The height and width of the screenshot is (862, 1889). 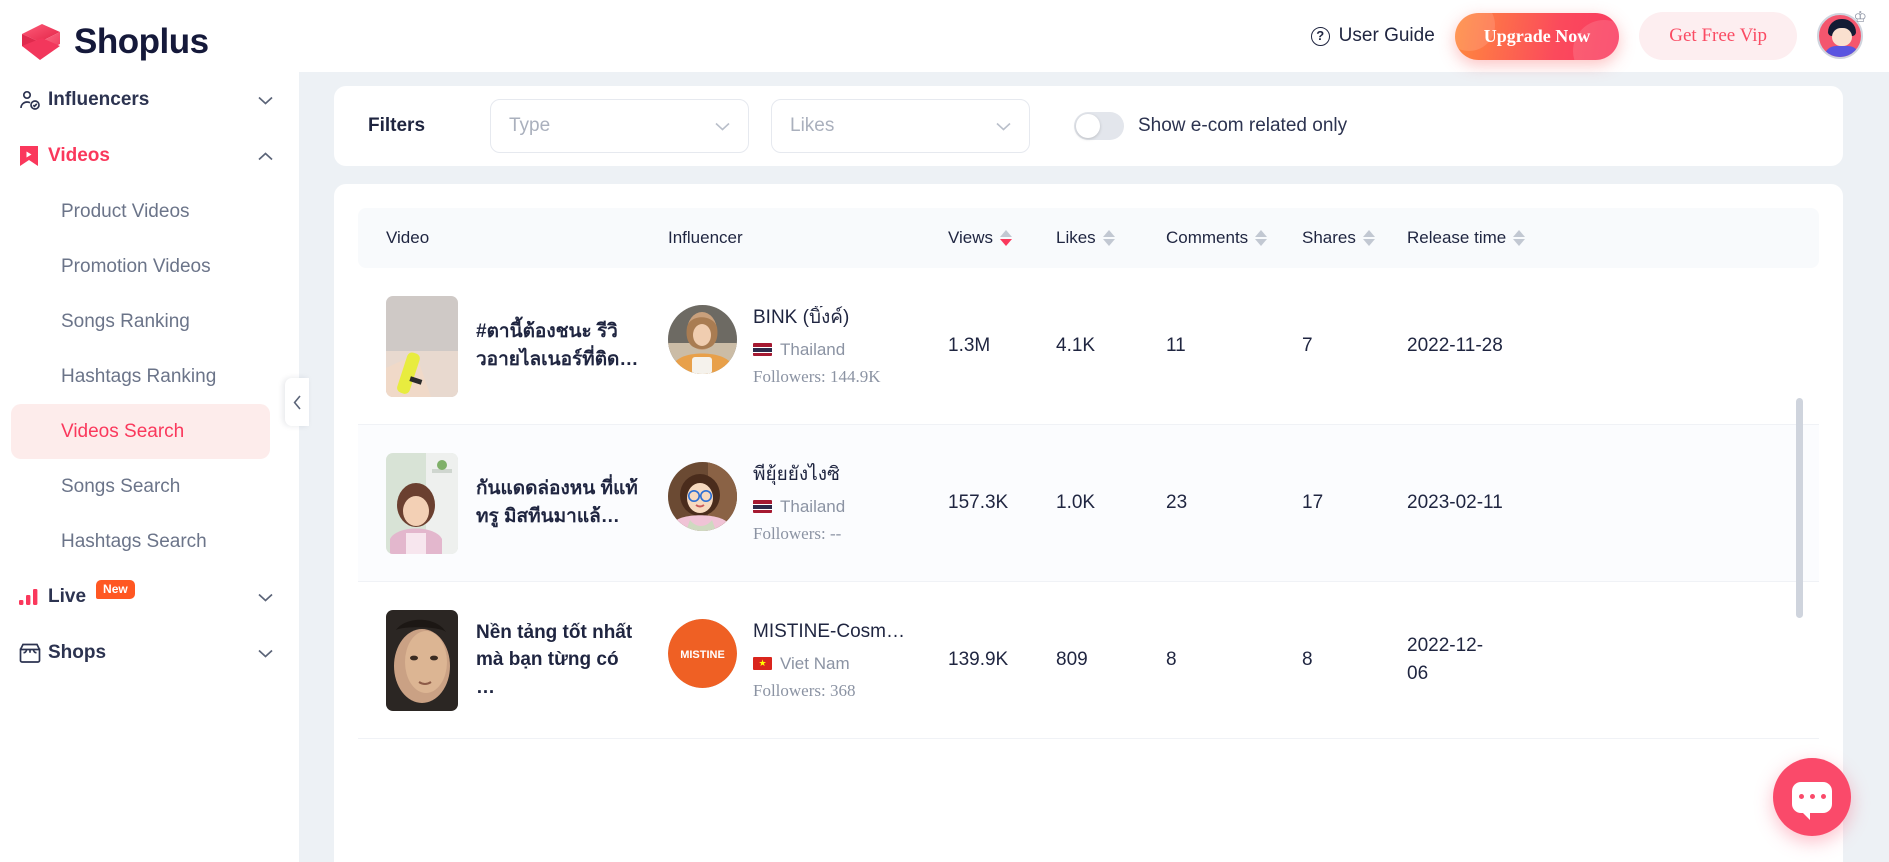 I want to click on column-header-views-label: Views, so click(x=971, y=237).